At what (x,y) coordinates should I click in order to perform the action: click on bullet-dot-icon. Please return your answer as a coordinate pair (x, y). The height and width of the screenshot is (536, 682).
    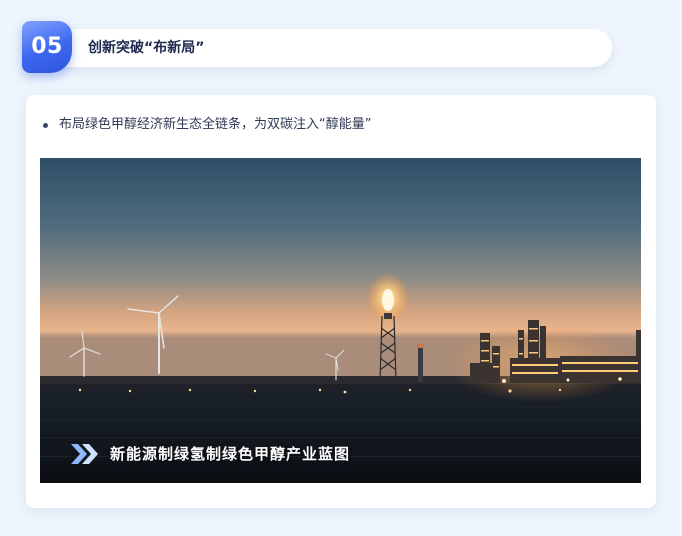
    Looking at the image, I should click on (45, 125).